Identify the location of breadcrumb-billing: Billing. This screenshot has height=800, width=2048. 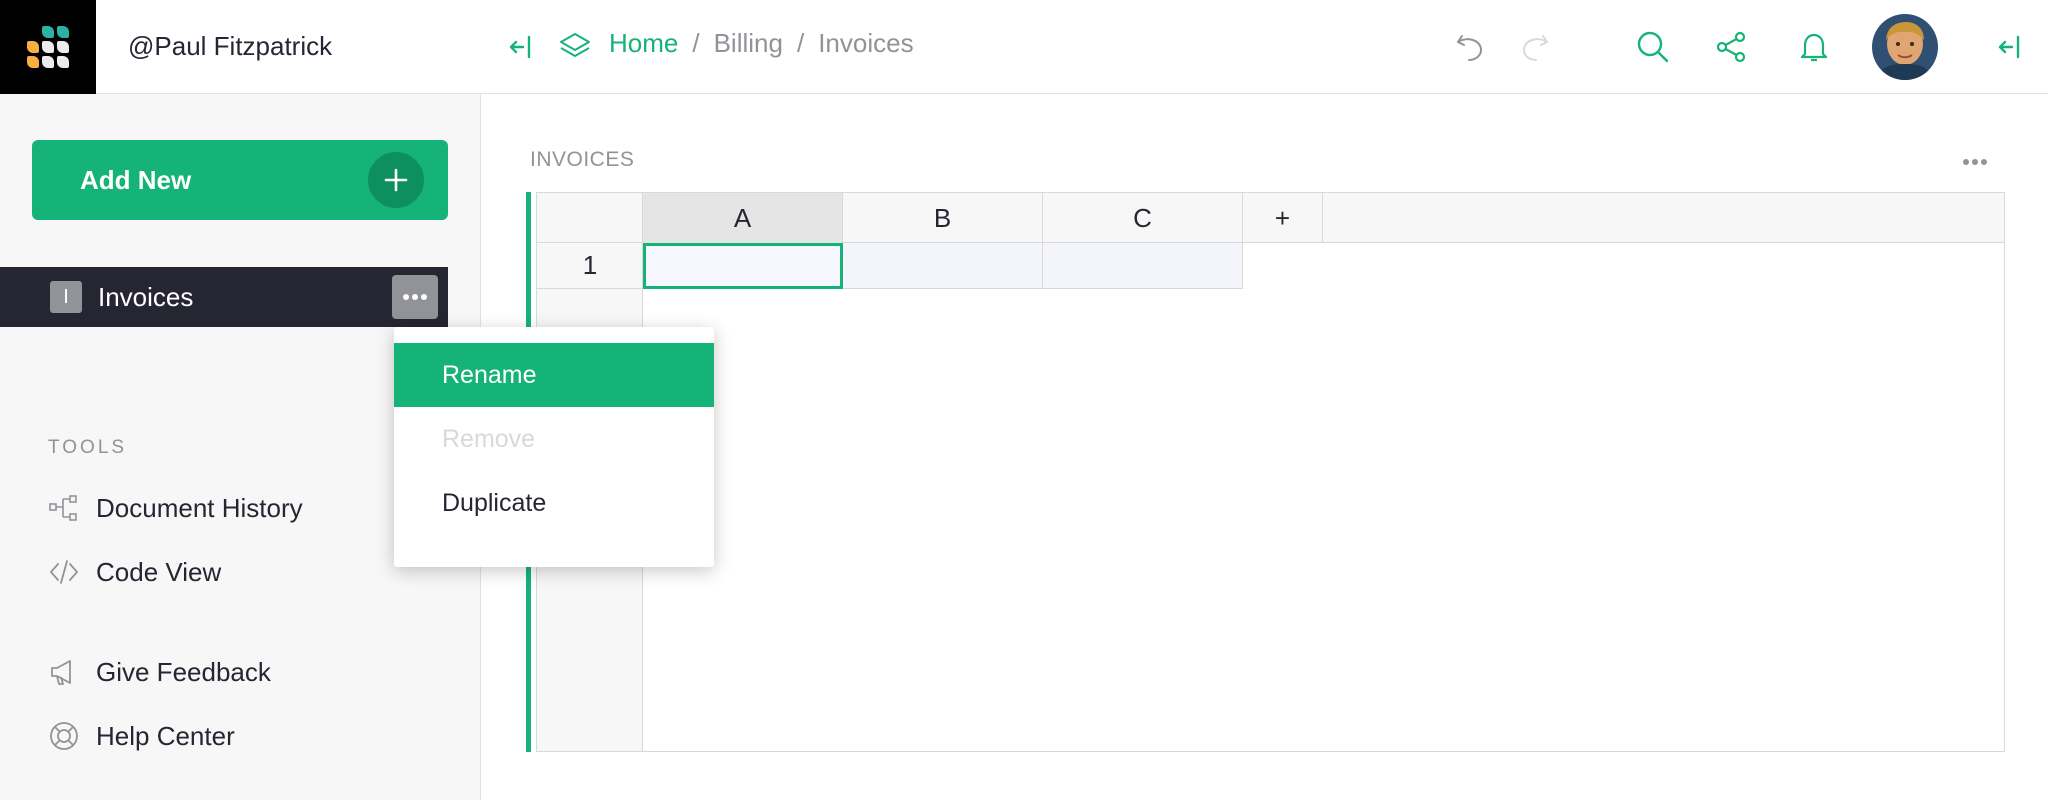
(748, 43).